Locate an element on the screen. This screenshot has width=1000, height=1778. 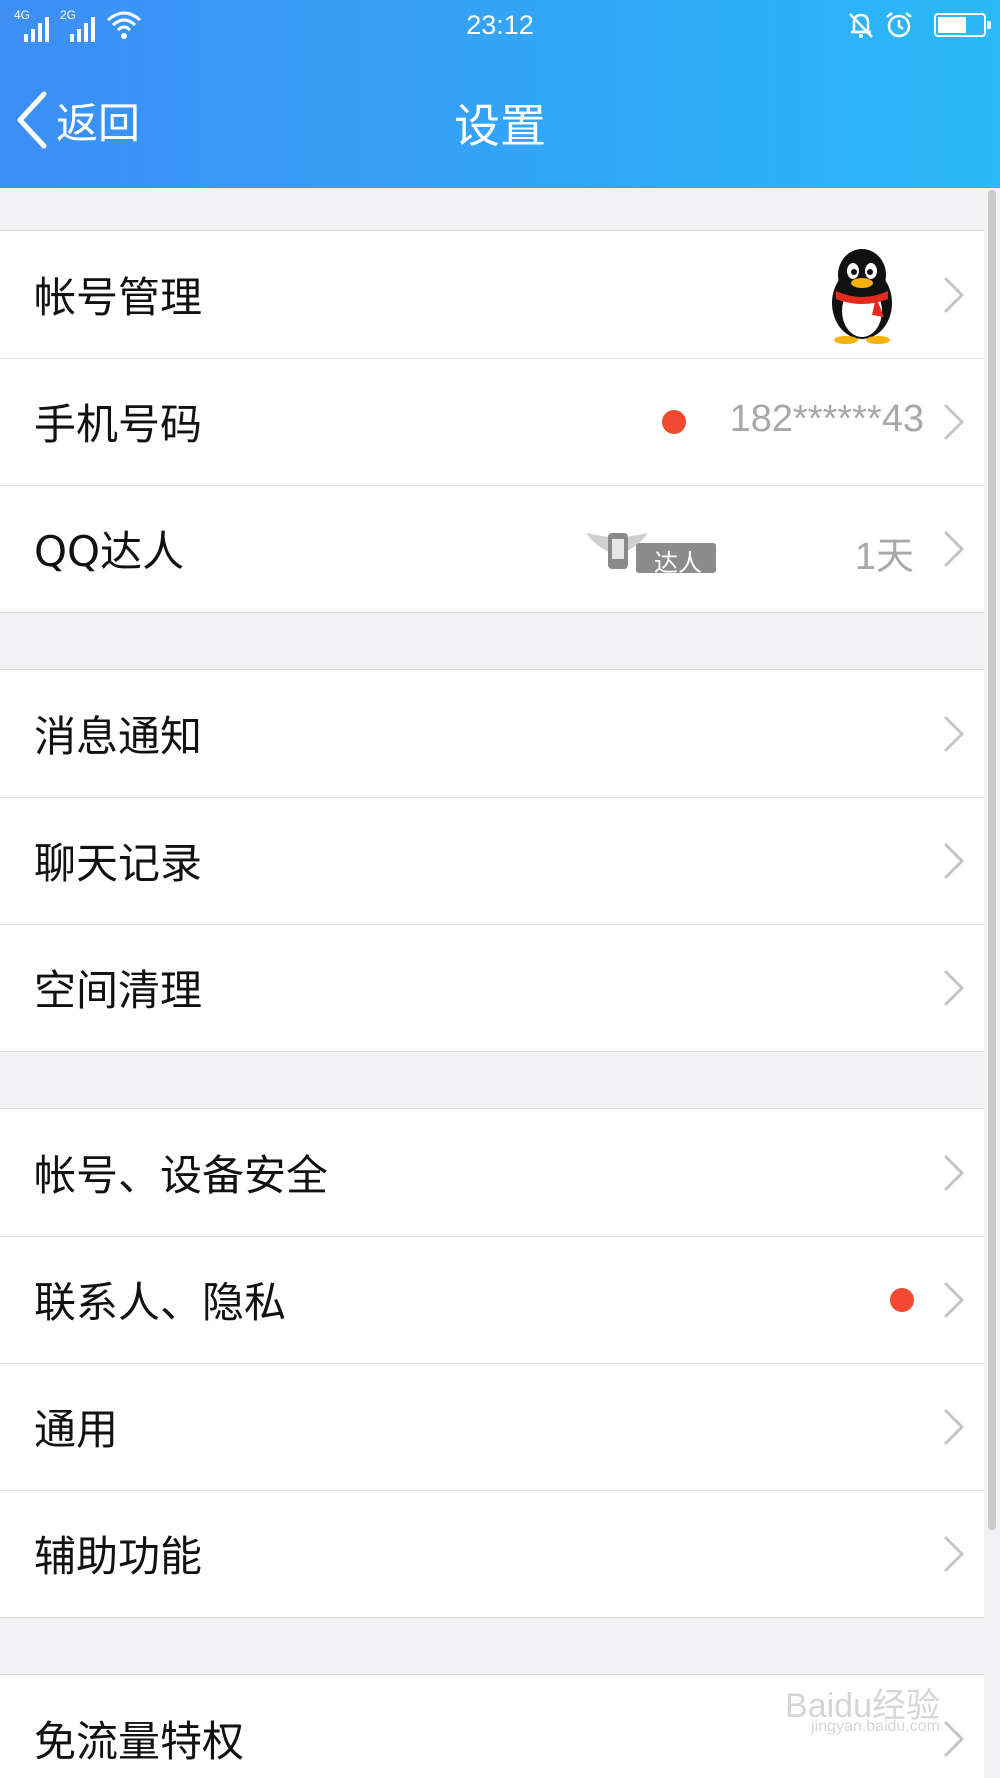
row-label: 辅助功能 is located at coordinates (118, 1556).